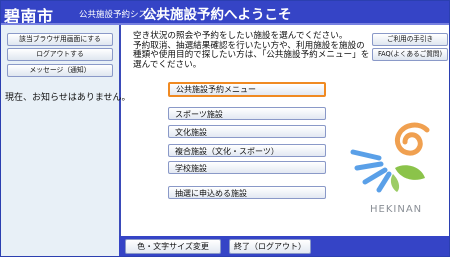  What do you see at coordinates (247, 192) in the screenshot?
I see `lottery-facilities-button: 抽選に申込める施設` at bounding box center [247, 192].